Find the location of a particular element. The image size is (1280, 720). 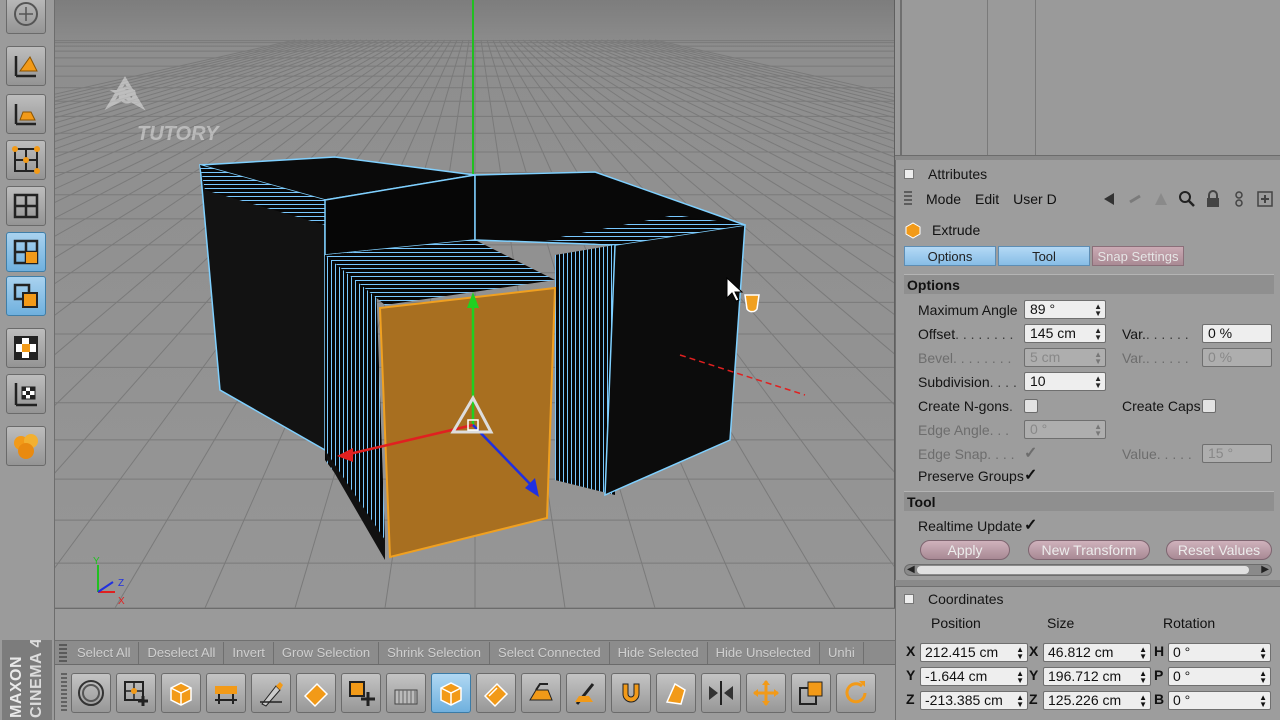

menu-mode: Mode is located at coordinates (943, 199).